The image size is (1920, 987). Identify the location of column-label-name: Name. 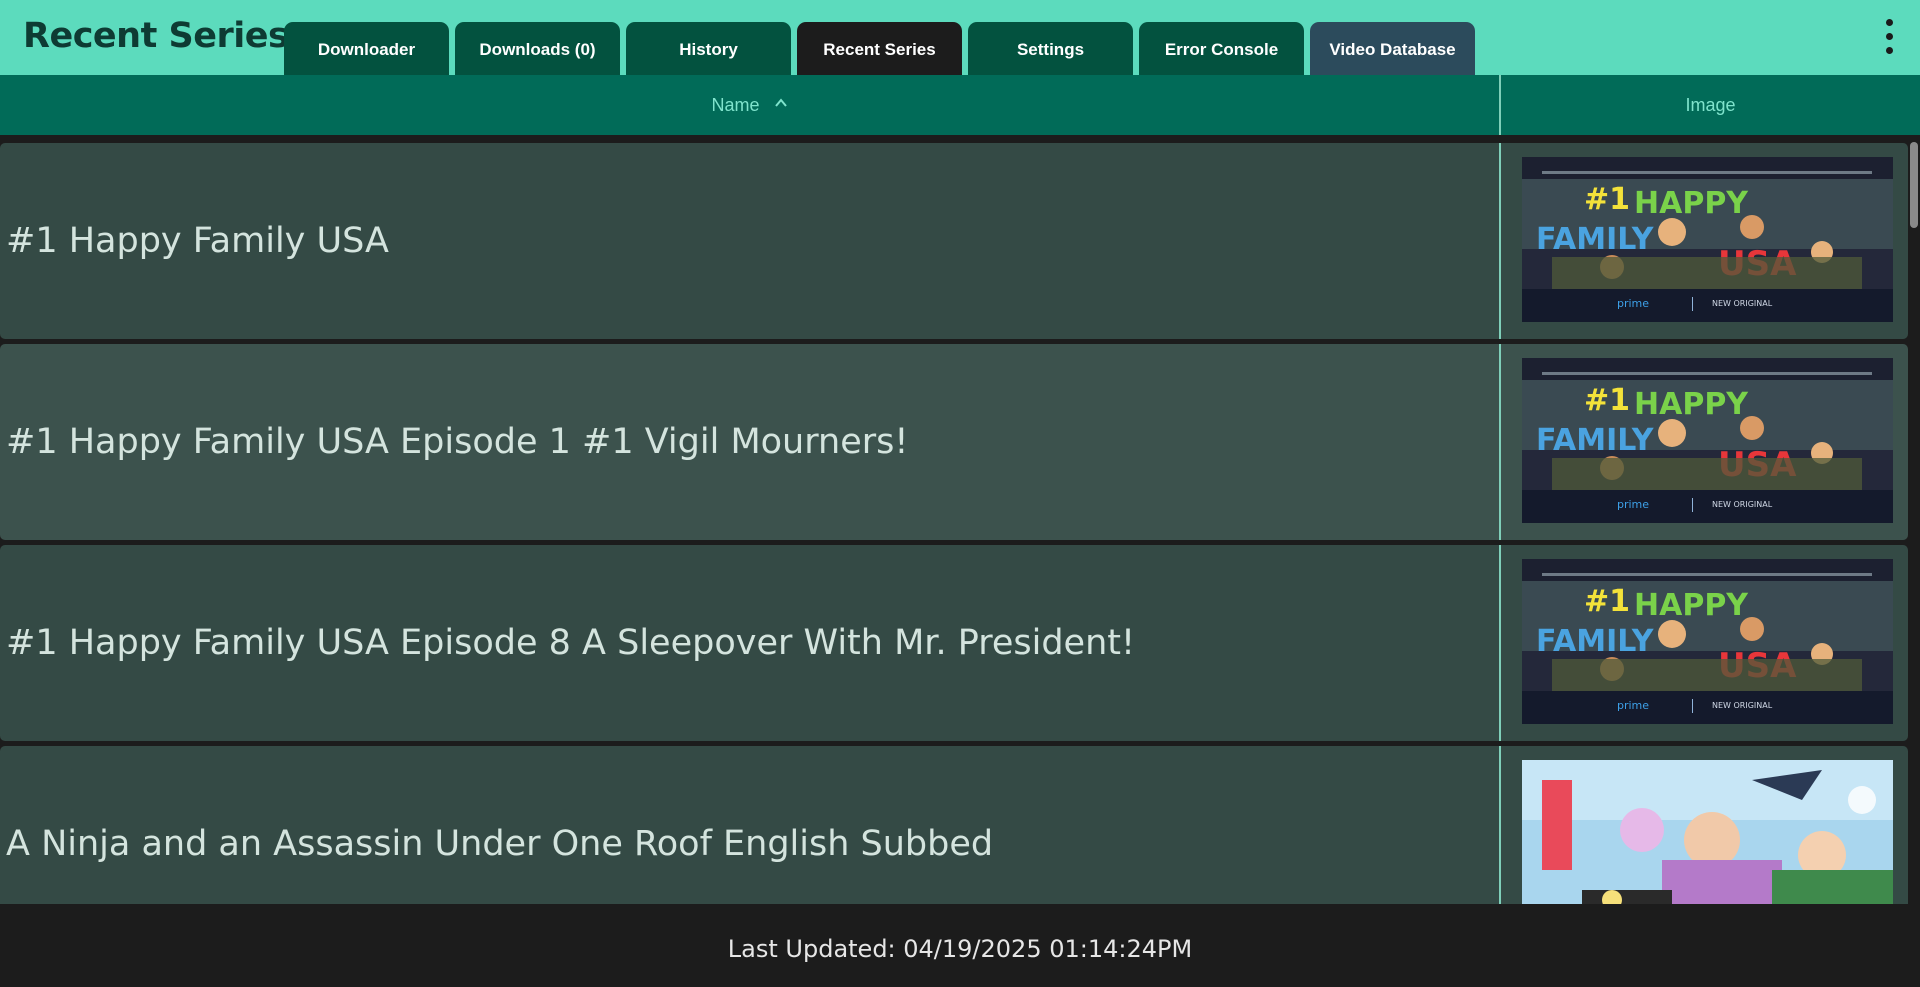
(735, 104).